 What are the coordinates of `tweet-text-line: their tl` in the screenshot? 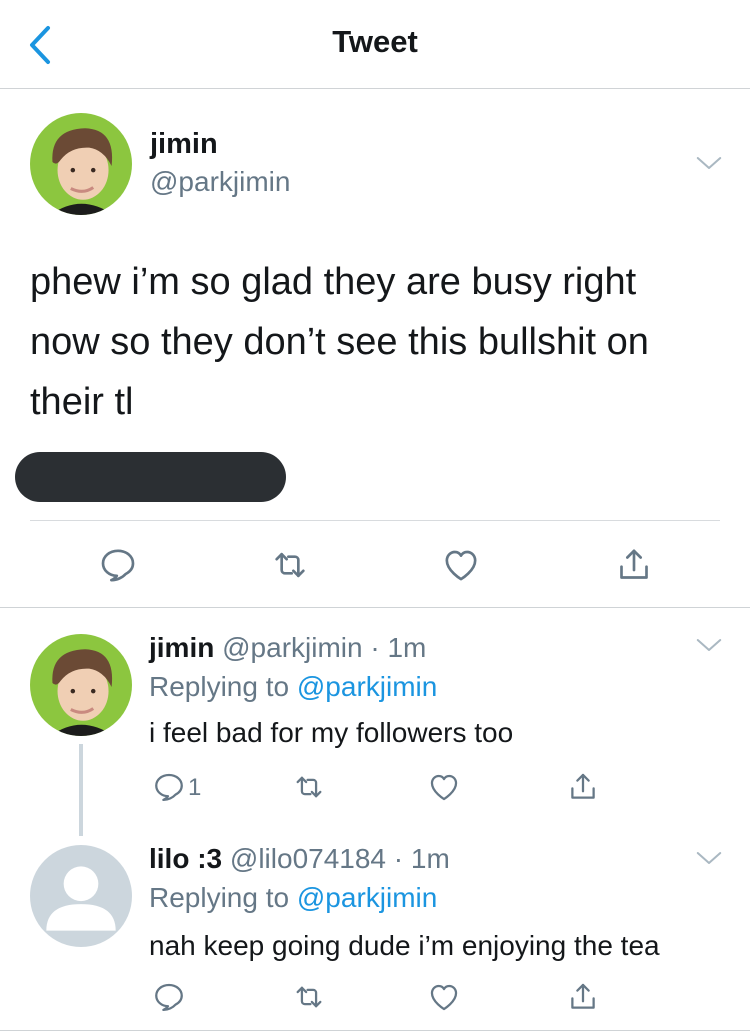 It's located at (82, 402).